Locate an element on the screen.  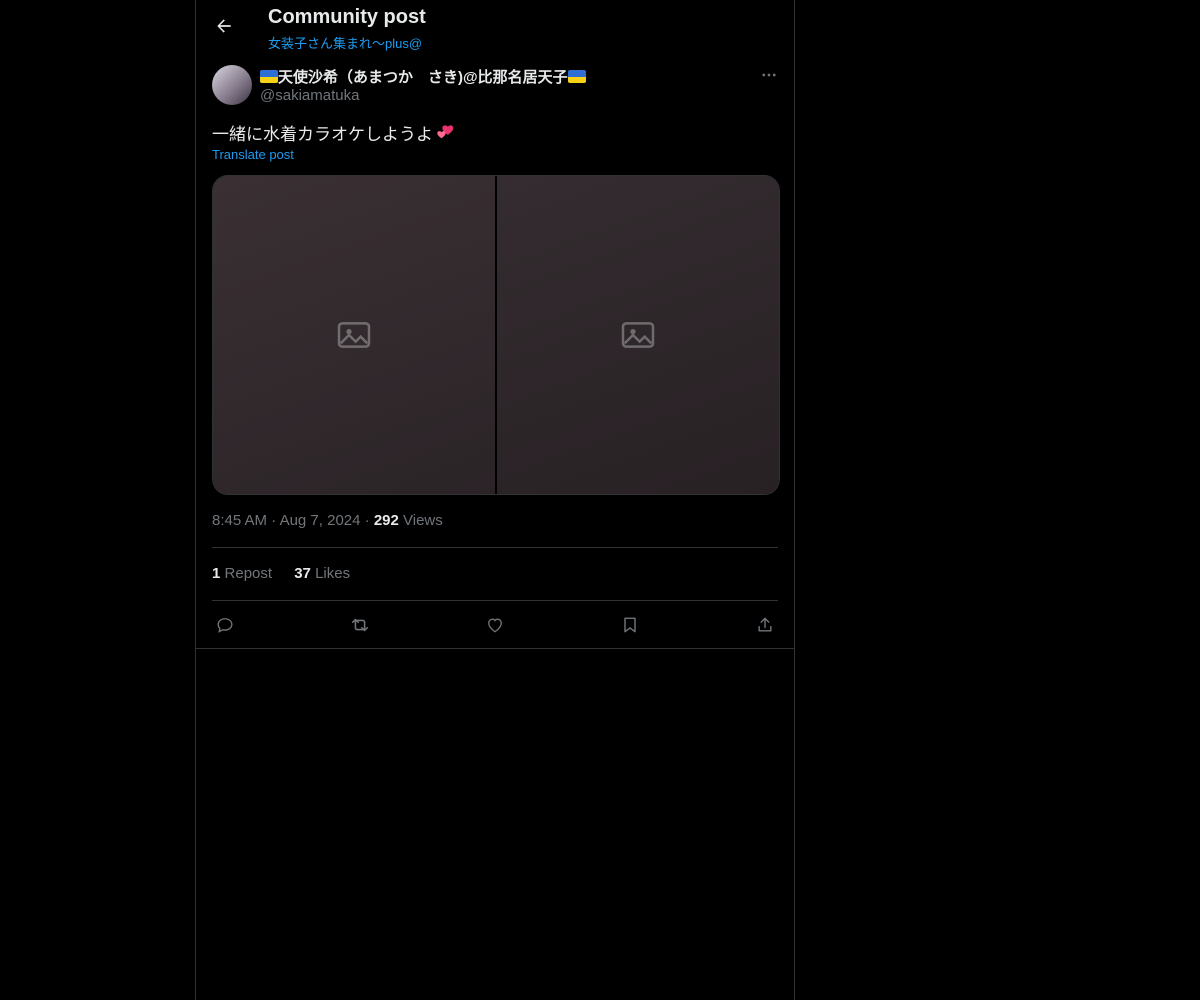
community-link: 女装子さん集まれ〜plus@ is located at coordinates (345, 42).